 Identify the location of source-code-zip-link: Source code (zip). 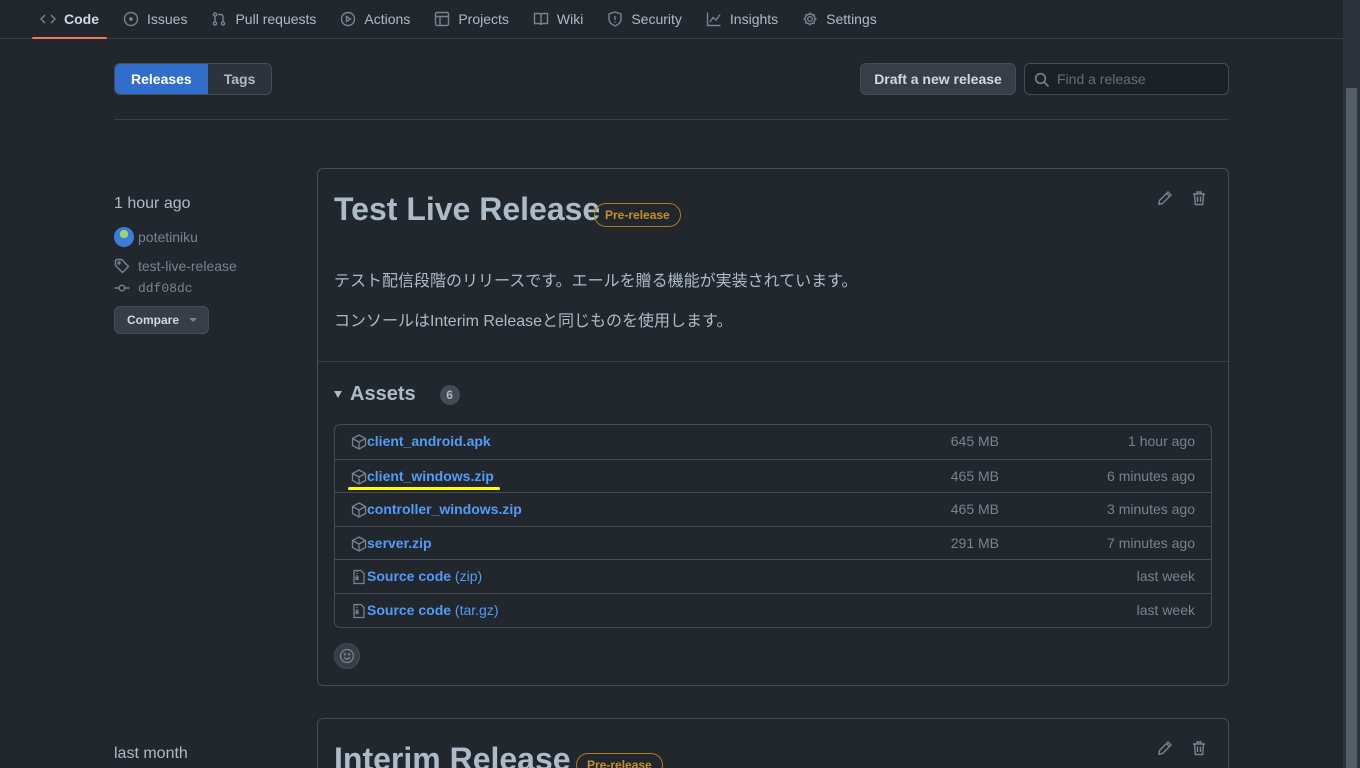
(424, 576).